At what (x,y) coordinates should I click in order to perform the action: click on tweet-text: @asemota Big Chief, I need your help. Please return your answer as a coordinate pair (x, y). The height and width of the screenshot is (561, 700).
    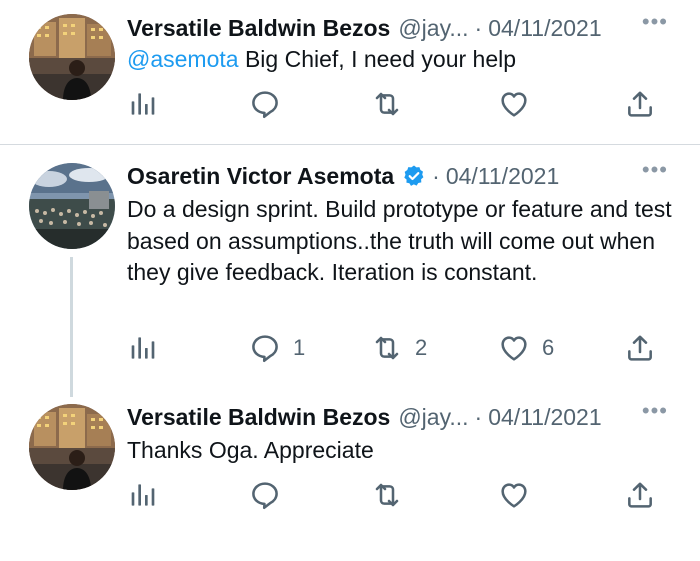
    Looking at the image, I should click on (399, 60).